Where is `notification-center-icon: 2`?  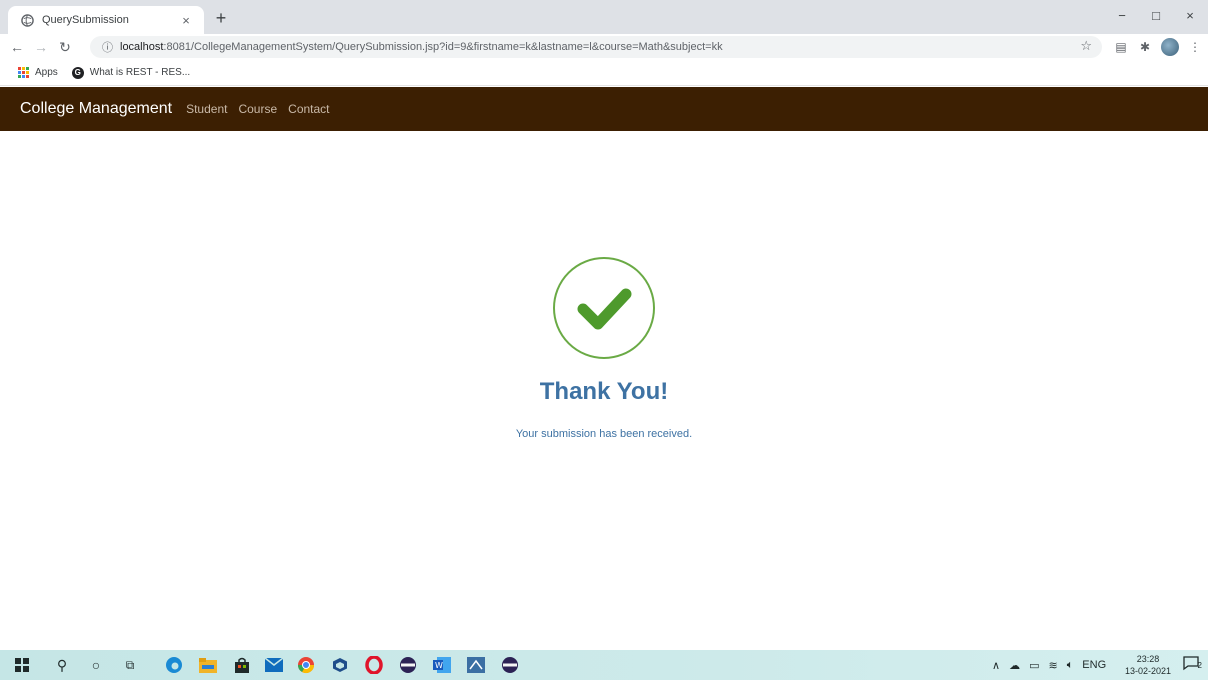
notification-center-icon: 2 is located at coordinates (1192, 664).